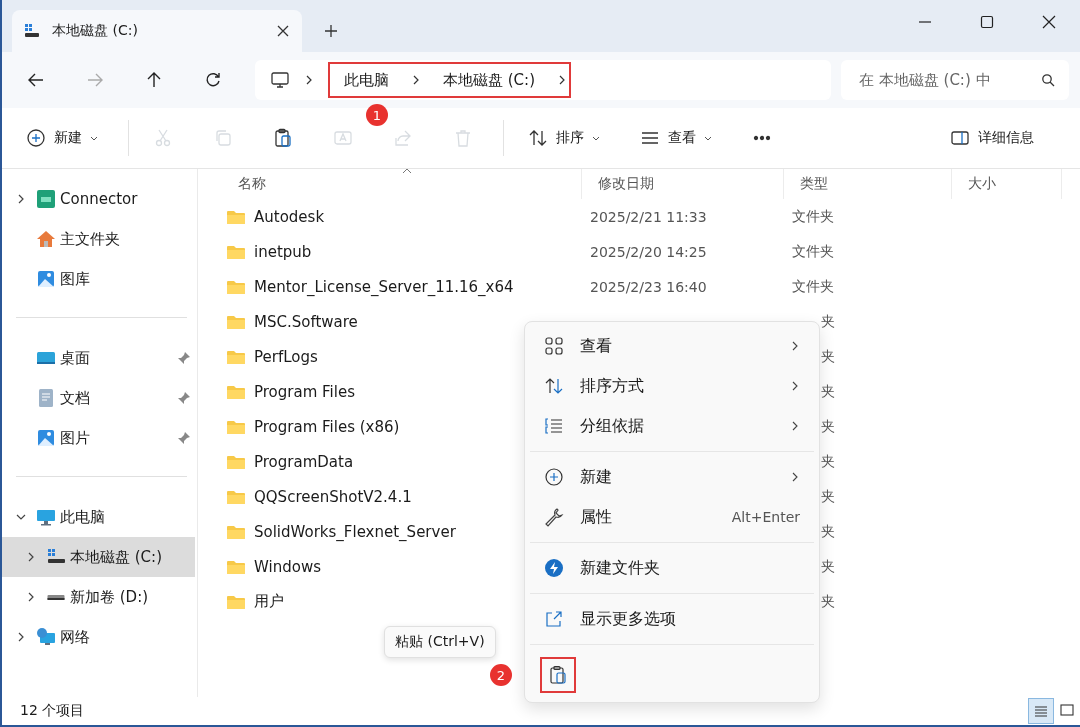 The image size is (1080, 727). Describe the element at coordinates (992, 138) in the screenshot. I see `details-button: 详细信息` at that location.